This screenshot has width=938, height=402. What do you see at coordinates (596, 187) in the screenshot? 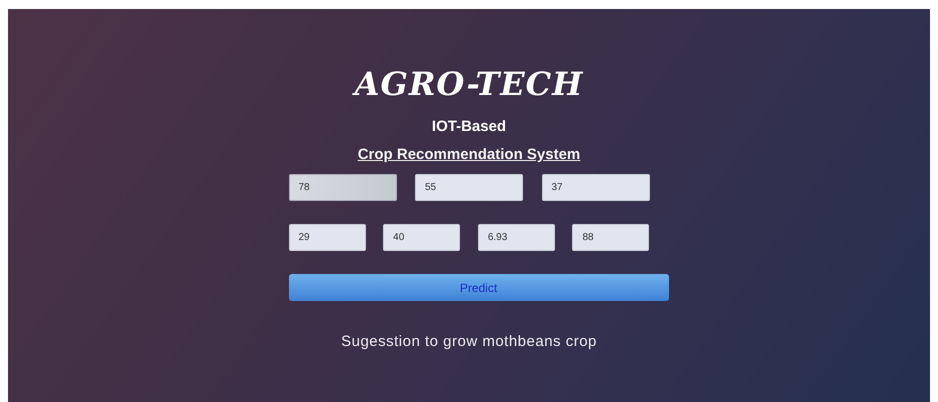
I see `input-field: 37` at bounding box center [596, 187].